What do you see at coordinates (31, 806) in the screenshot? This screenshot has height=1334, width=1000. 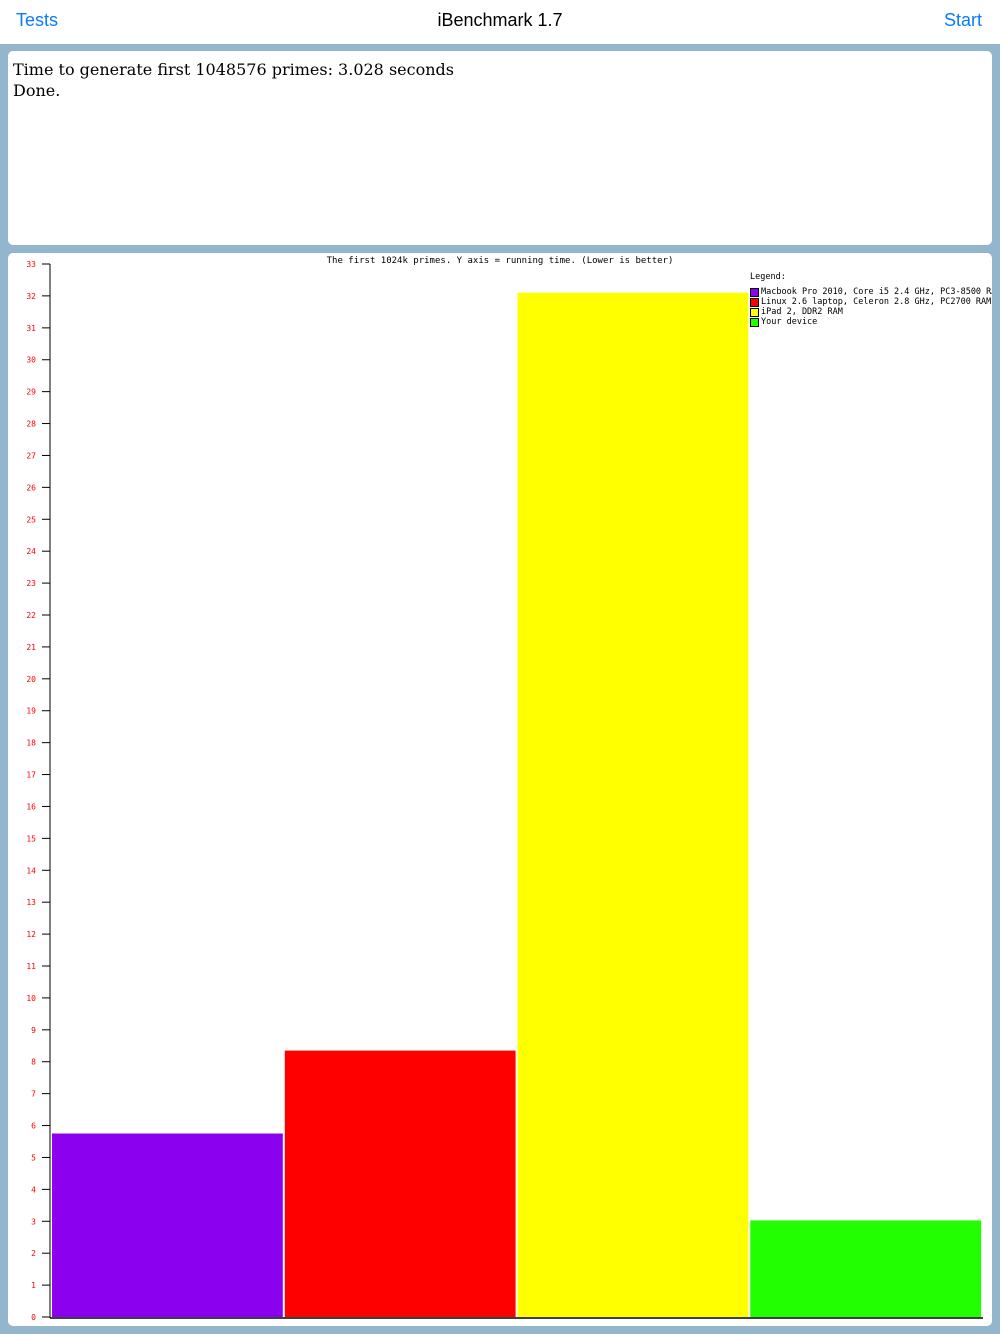 I see `y-tick-label: 16` at bounding box center [31, 806].